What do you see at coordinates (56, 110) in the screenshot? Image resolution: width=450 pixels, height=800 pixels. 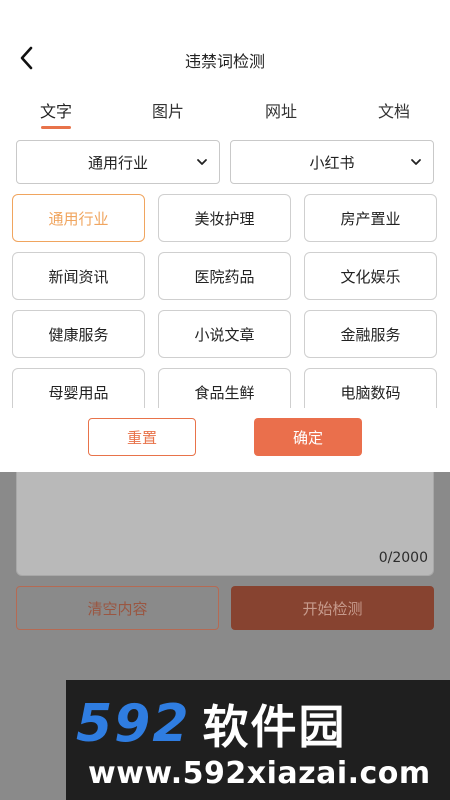 I see `tab-text: 文字` at bounding box center [56, 110].